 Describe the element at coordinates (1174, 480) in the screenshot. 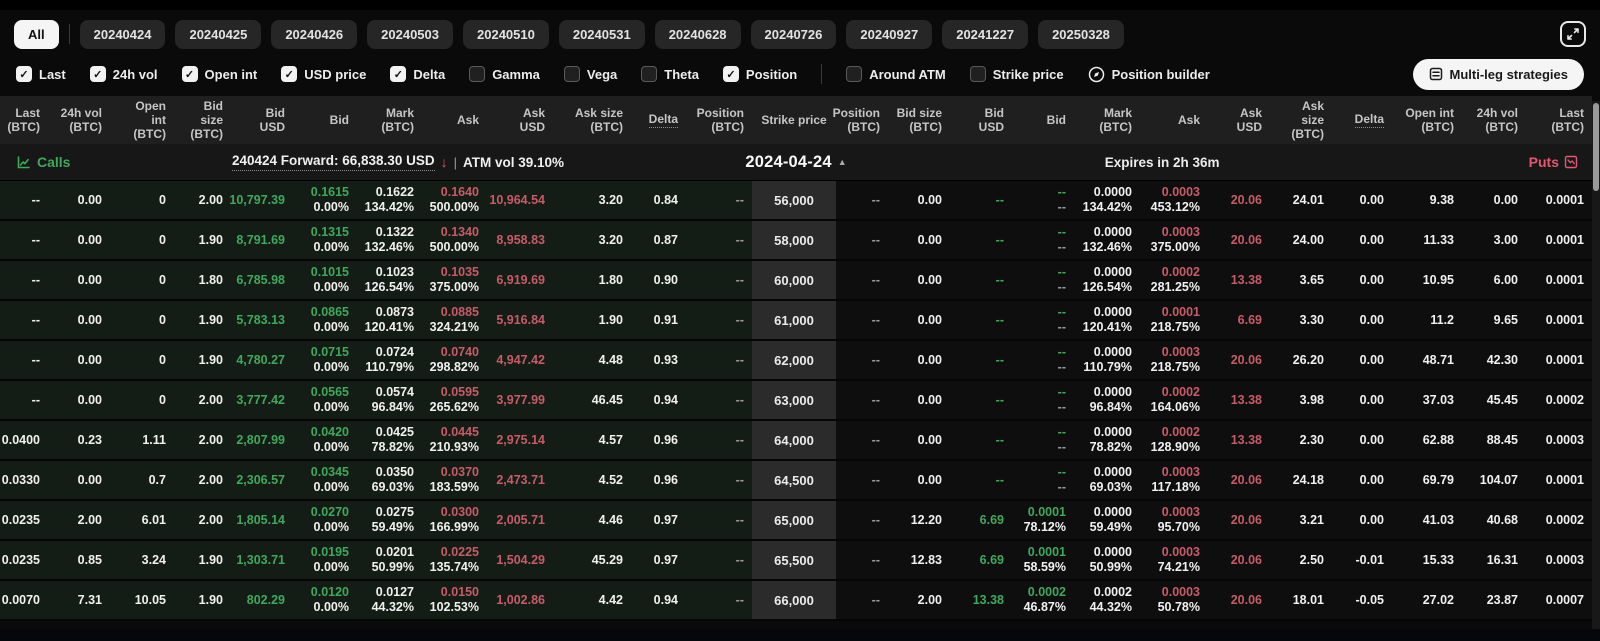

I see `puts-ask-cell: 0.0003 117.18%` at that location.